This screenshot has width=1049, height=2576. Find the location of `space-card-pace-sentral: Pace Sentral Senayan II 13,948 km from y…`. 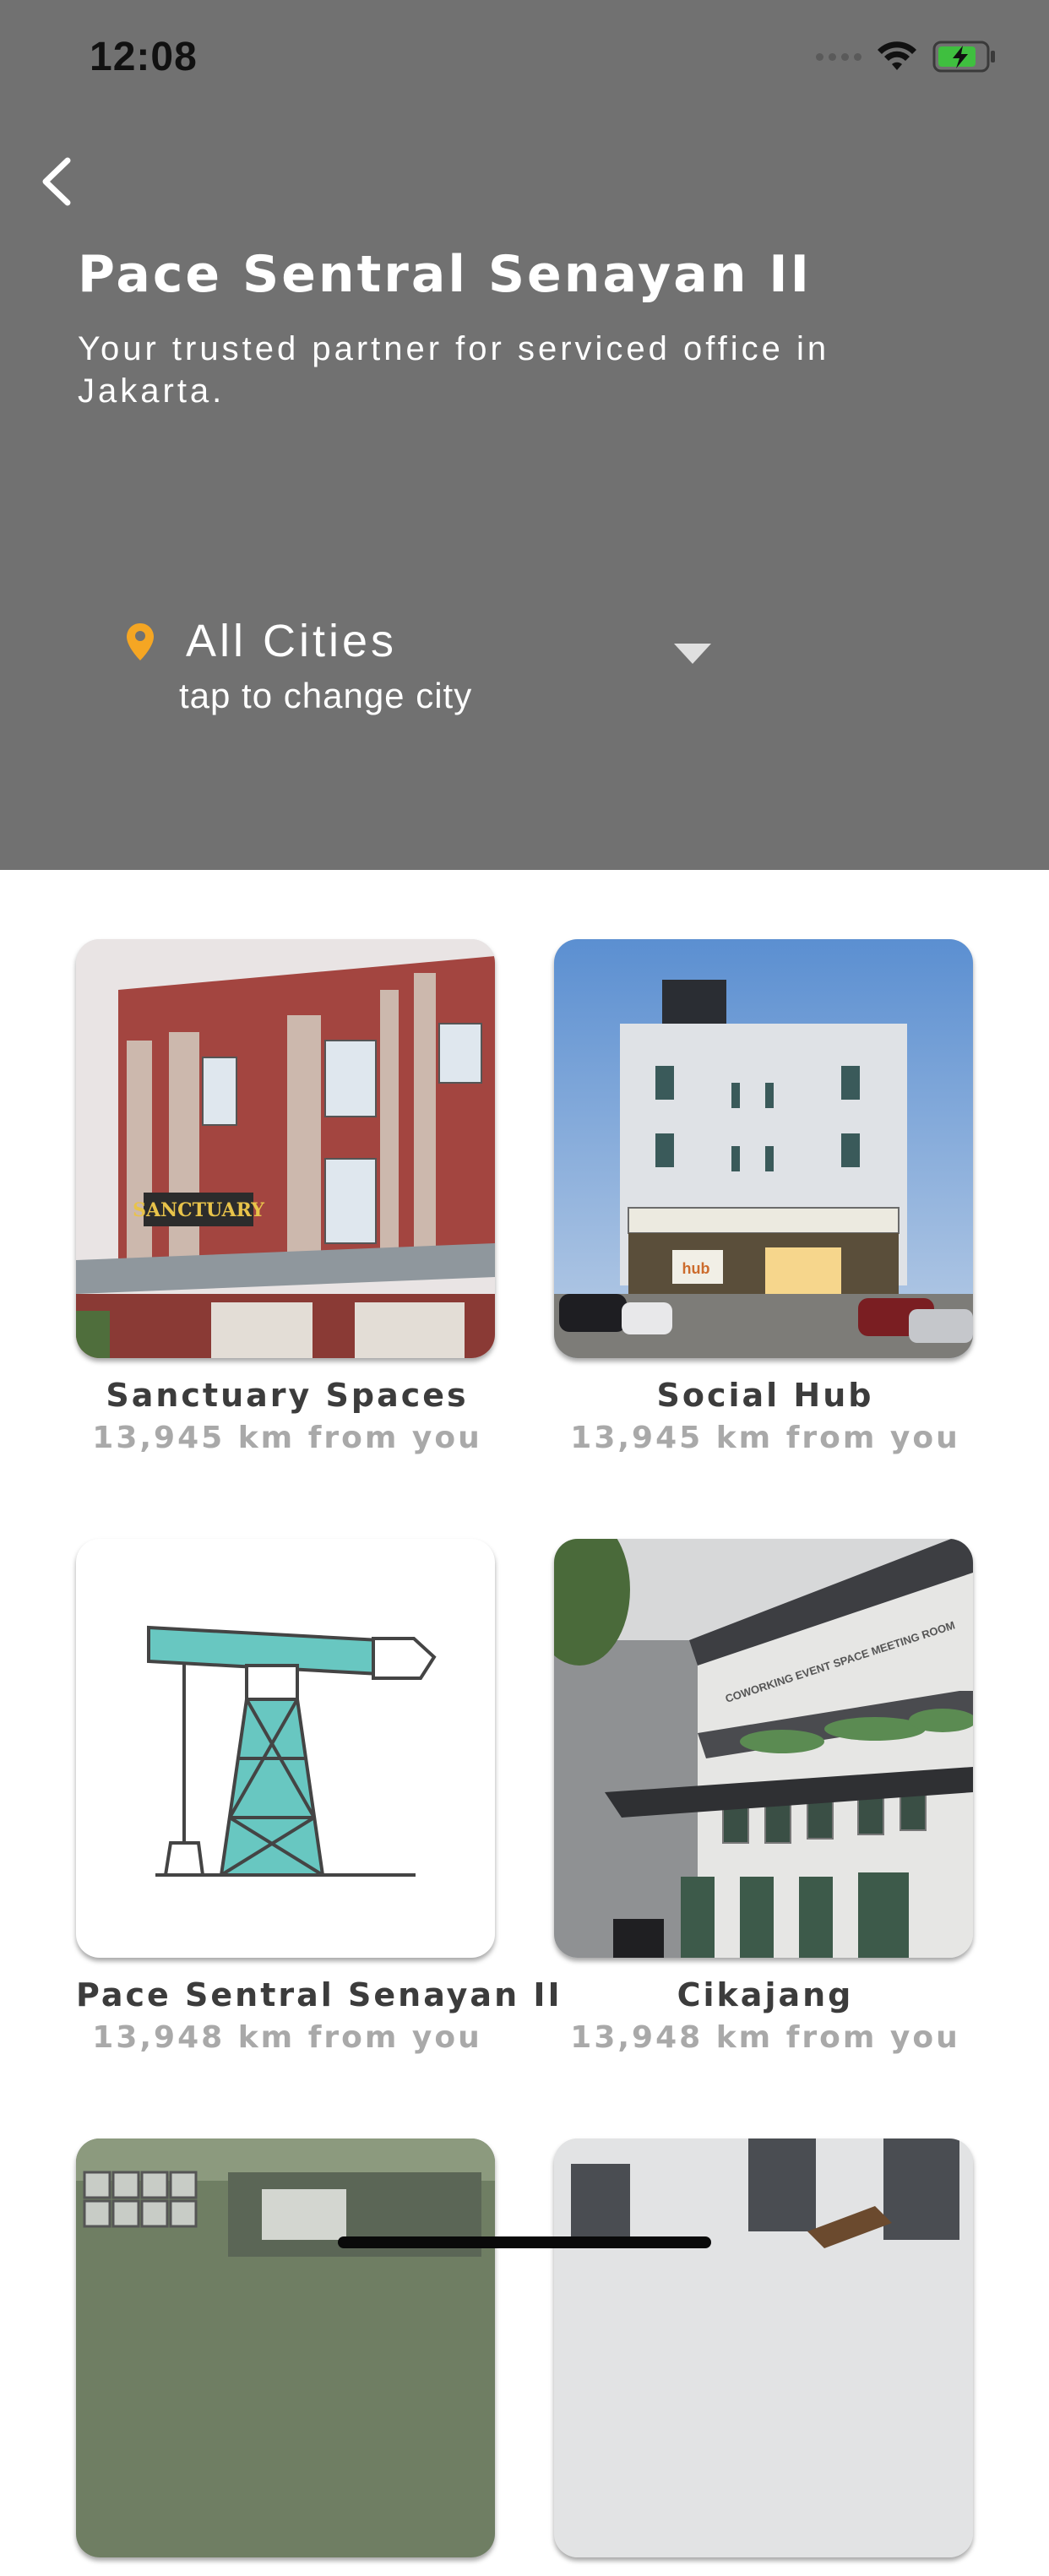

space-card-pace-sentral: Pace Sentral Senayan II 13,948 km from y… is located at coordinates (319, 1797).